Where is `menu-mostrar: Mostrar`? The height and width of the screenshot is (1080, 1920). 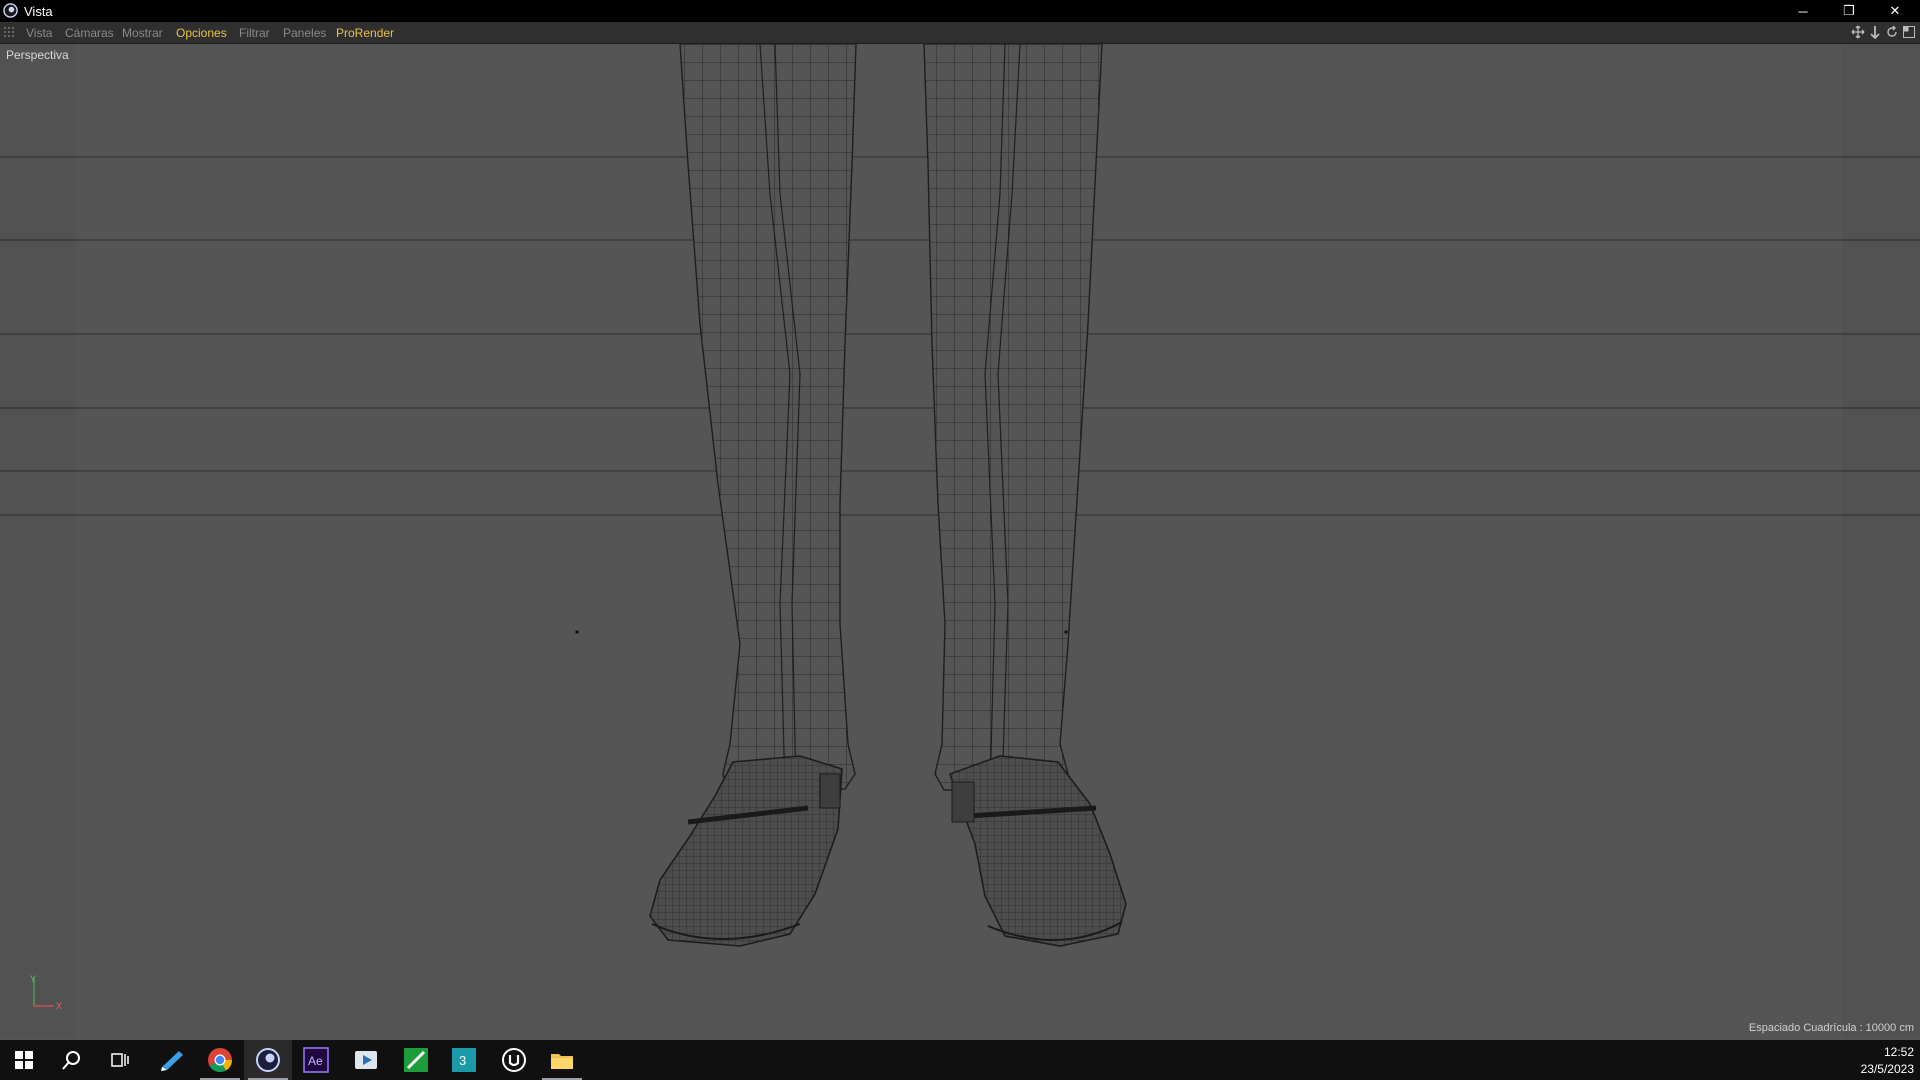 menu-mostrar: Mostrar is located at coordinates (142, 33).